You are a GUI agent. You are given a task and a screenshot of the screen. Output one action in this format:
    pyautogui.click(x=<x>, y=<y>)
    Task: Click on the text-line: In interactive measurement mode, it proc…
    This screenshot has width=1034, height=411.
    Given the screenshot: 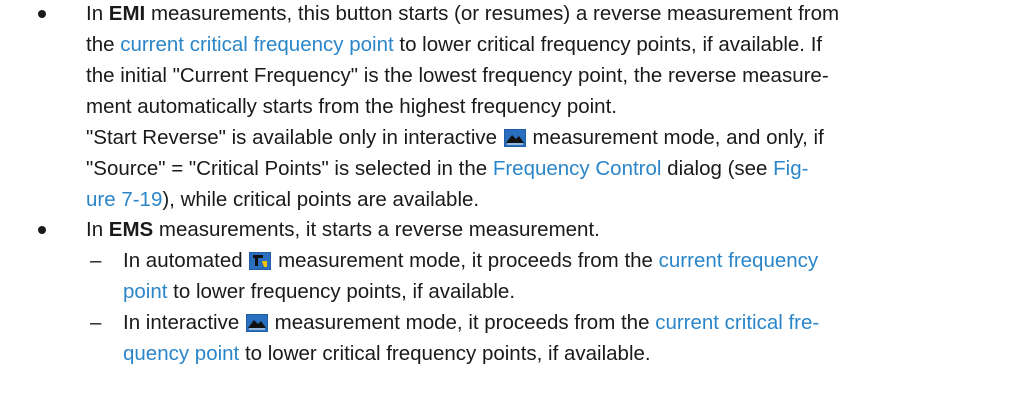 What is the action you would take?
    pyautogui.click(x=471, y=323)
    